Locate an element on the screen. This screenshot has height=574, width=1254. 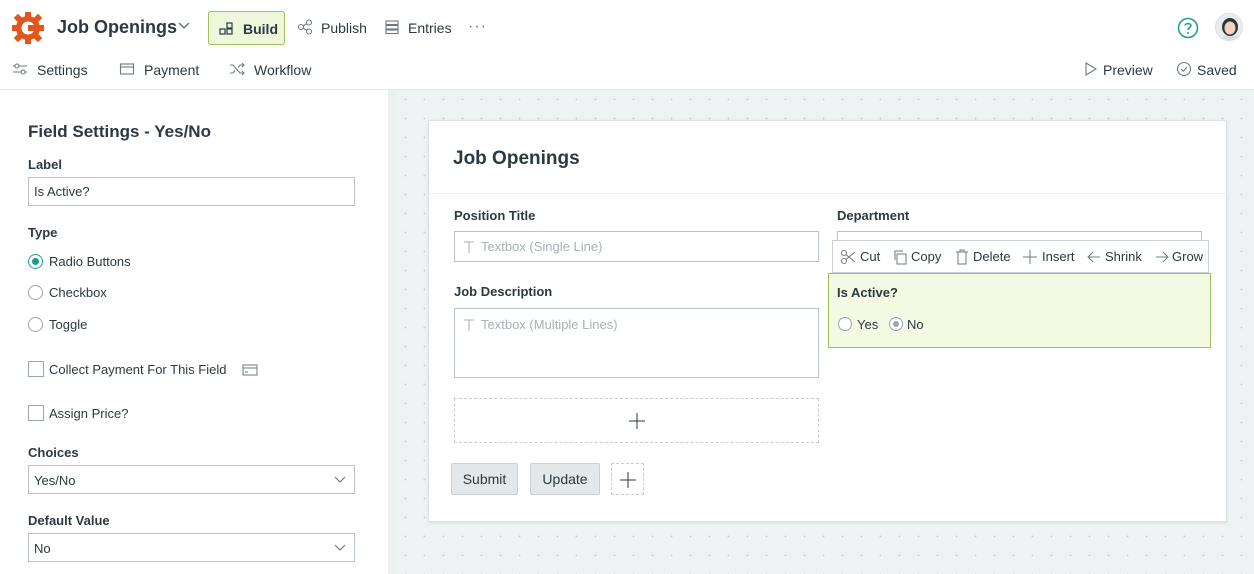
build-icon is located at coordinates (226, 28).